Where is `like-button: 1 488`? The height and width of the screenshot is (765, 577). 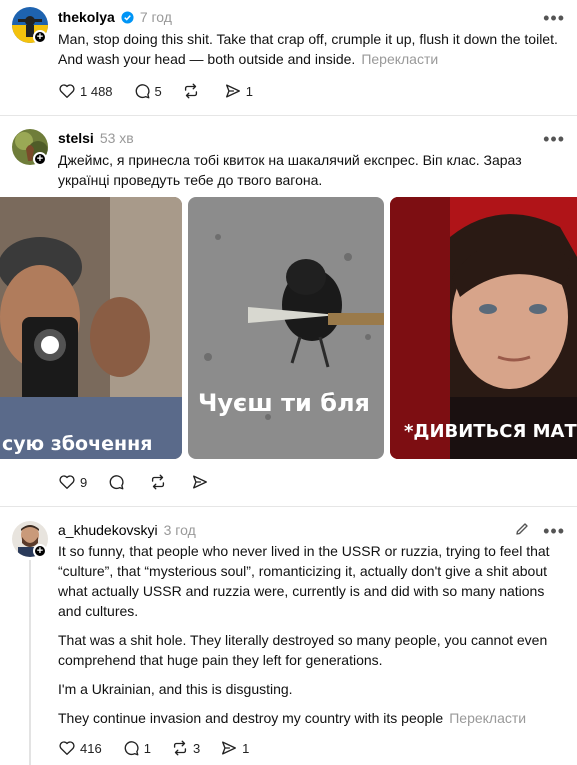
like-button: 1 488 is located at coordinates (85, 91).